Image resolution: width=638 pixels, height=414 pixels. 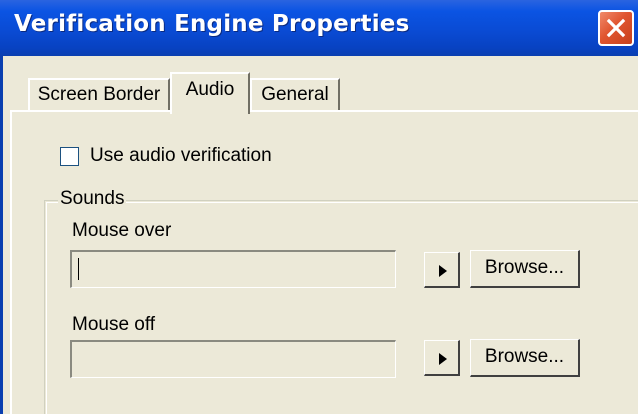 I want to click on window-title: Verification Engine Properties, so click(x=212, y=24).